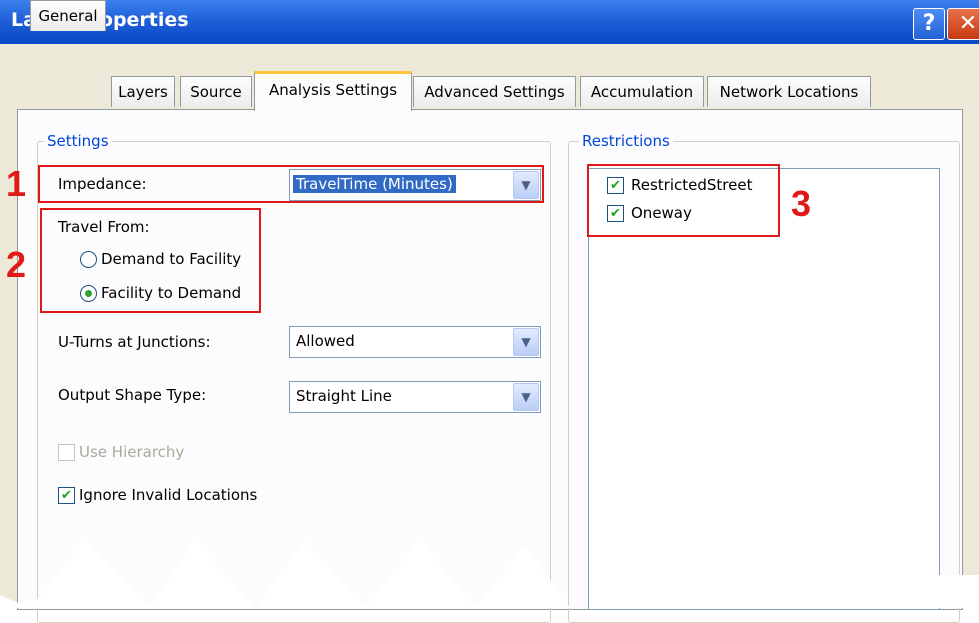  I want to click on tab-label: Source, so click(216, 92).